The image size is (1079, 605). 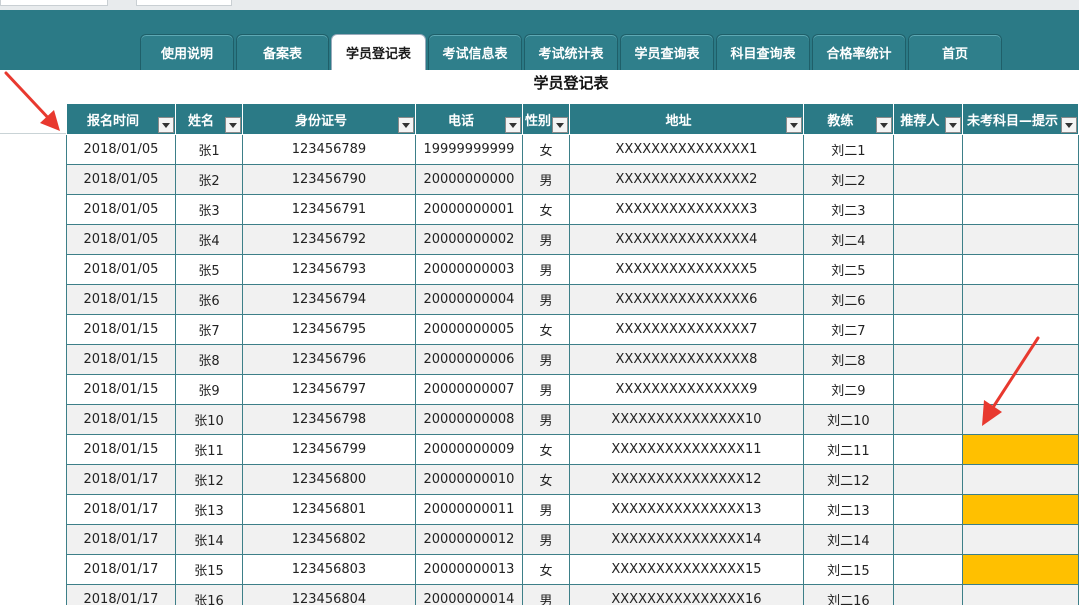 What do you see at coordinates (208, 359) in the screenshot?
I see `cell-name: 张8` at bounding box center [208, 359].